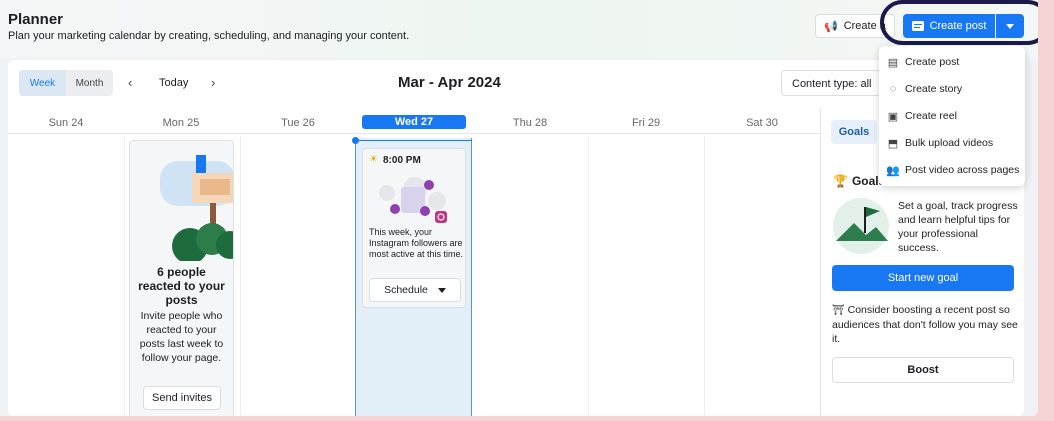 The height and width of the screenshot is (421, 1054). What do you see at coordinates (923, 278) in the screenshot?
I see `start-new-goal-button: Start new goal` at bounding box center [923, 278].